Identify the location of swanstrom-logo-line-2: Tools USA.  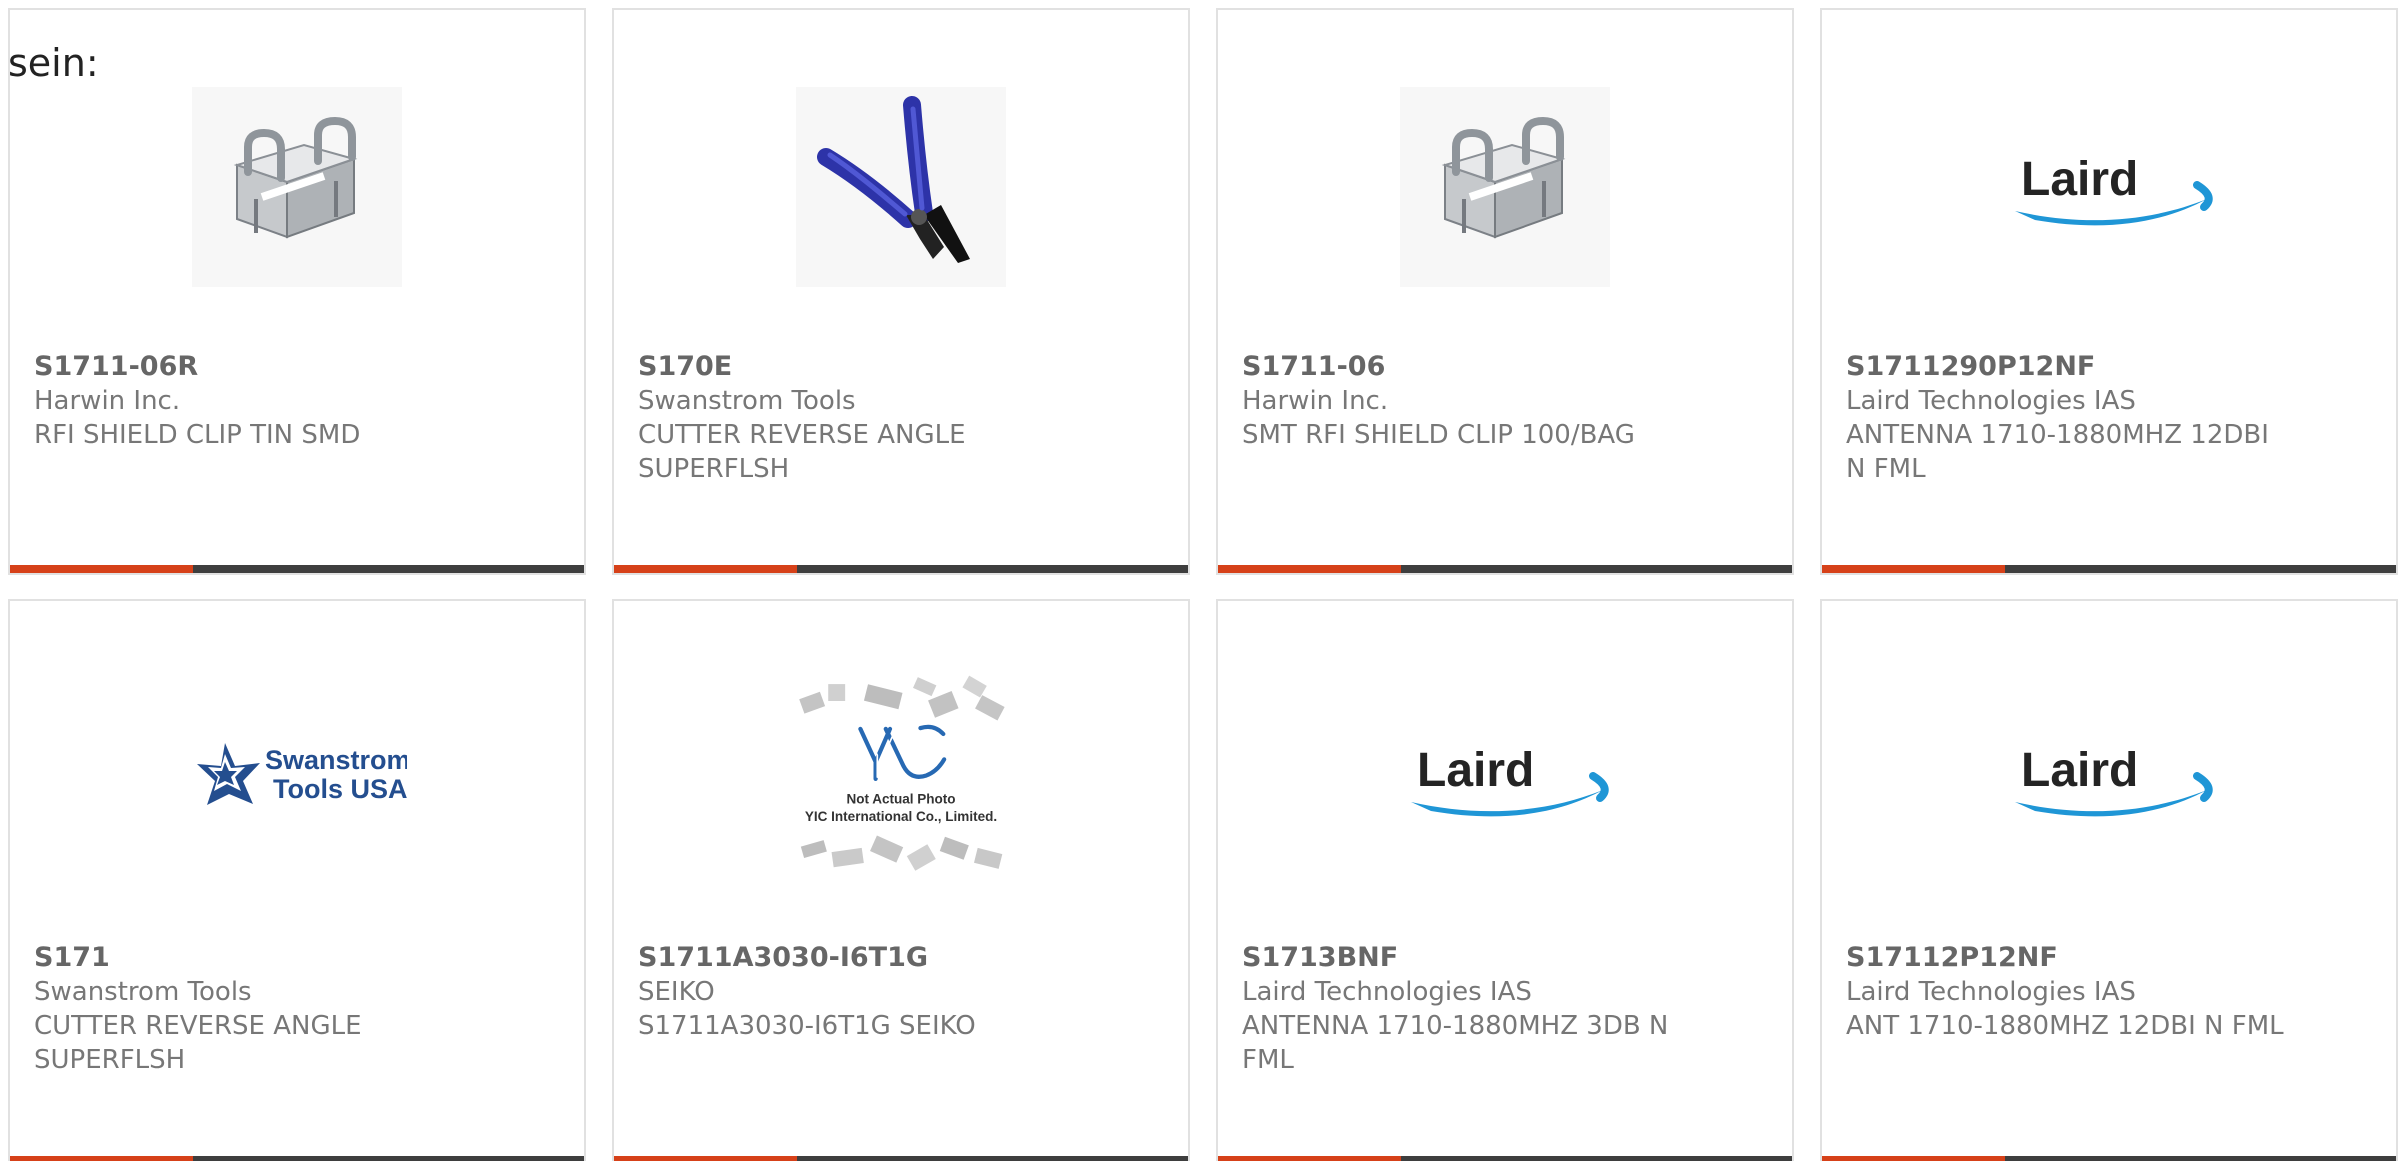
(340, 789).